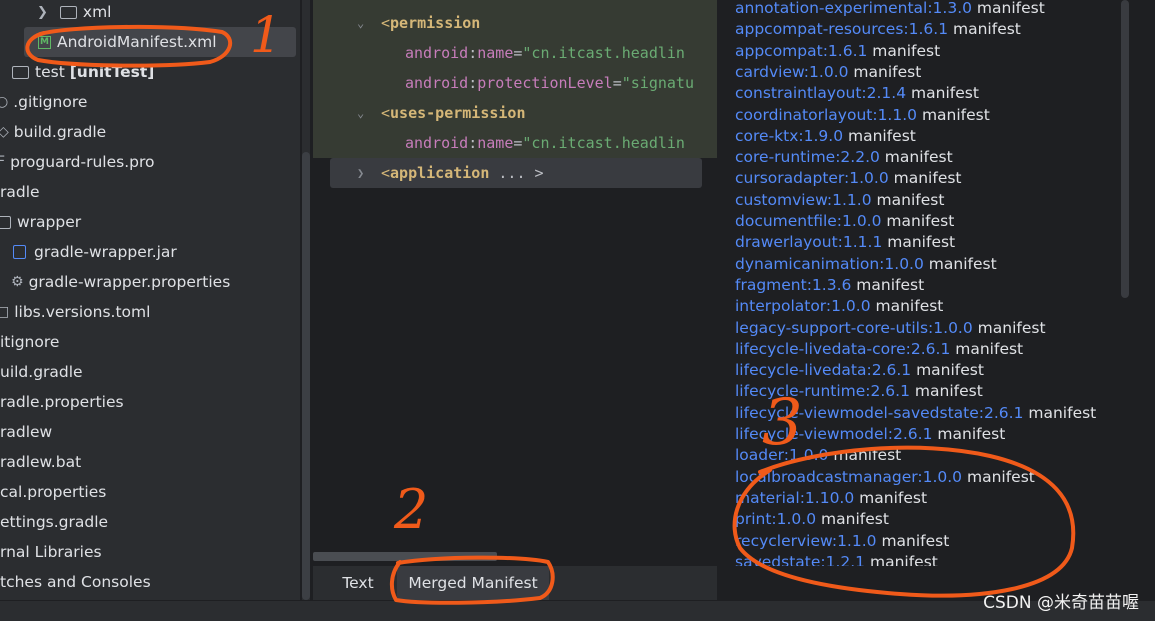 This screenshot has height=621, width=1155. I want to click on library-link: core-ktx:1.9.0, so click(789, 136).